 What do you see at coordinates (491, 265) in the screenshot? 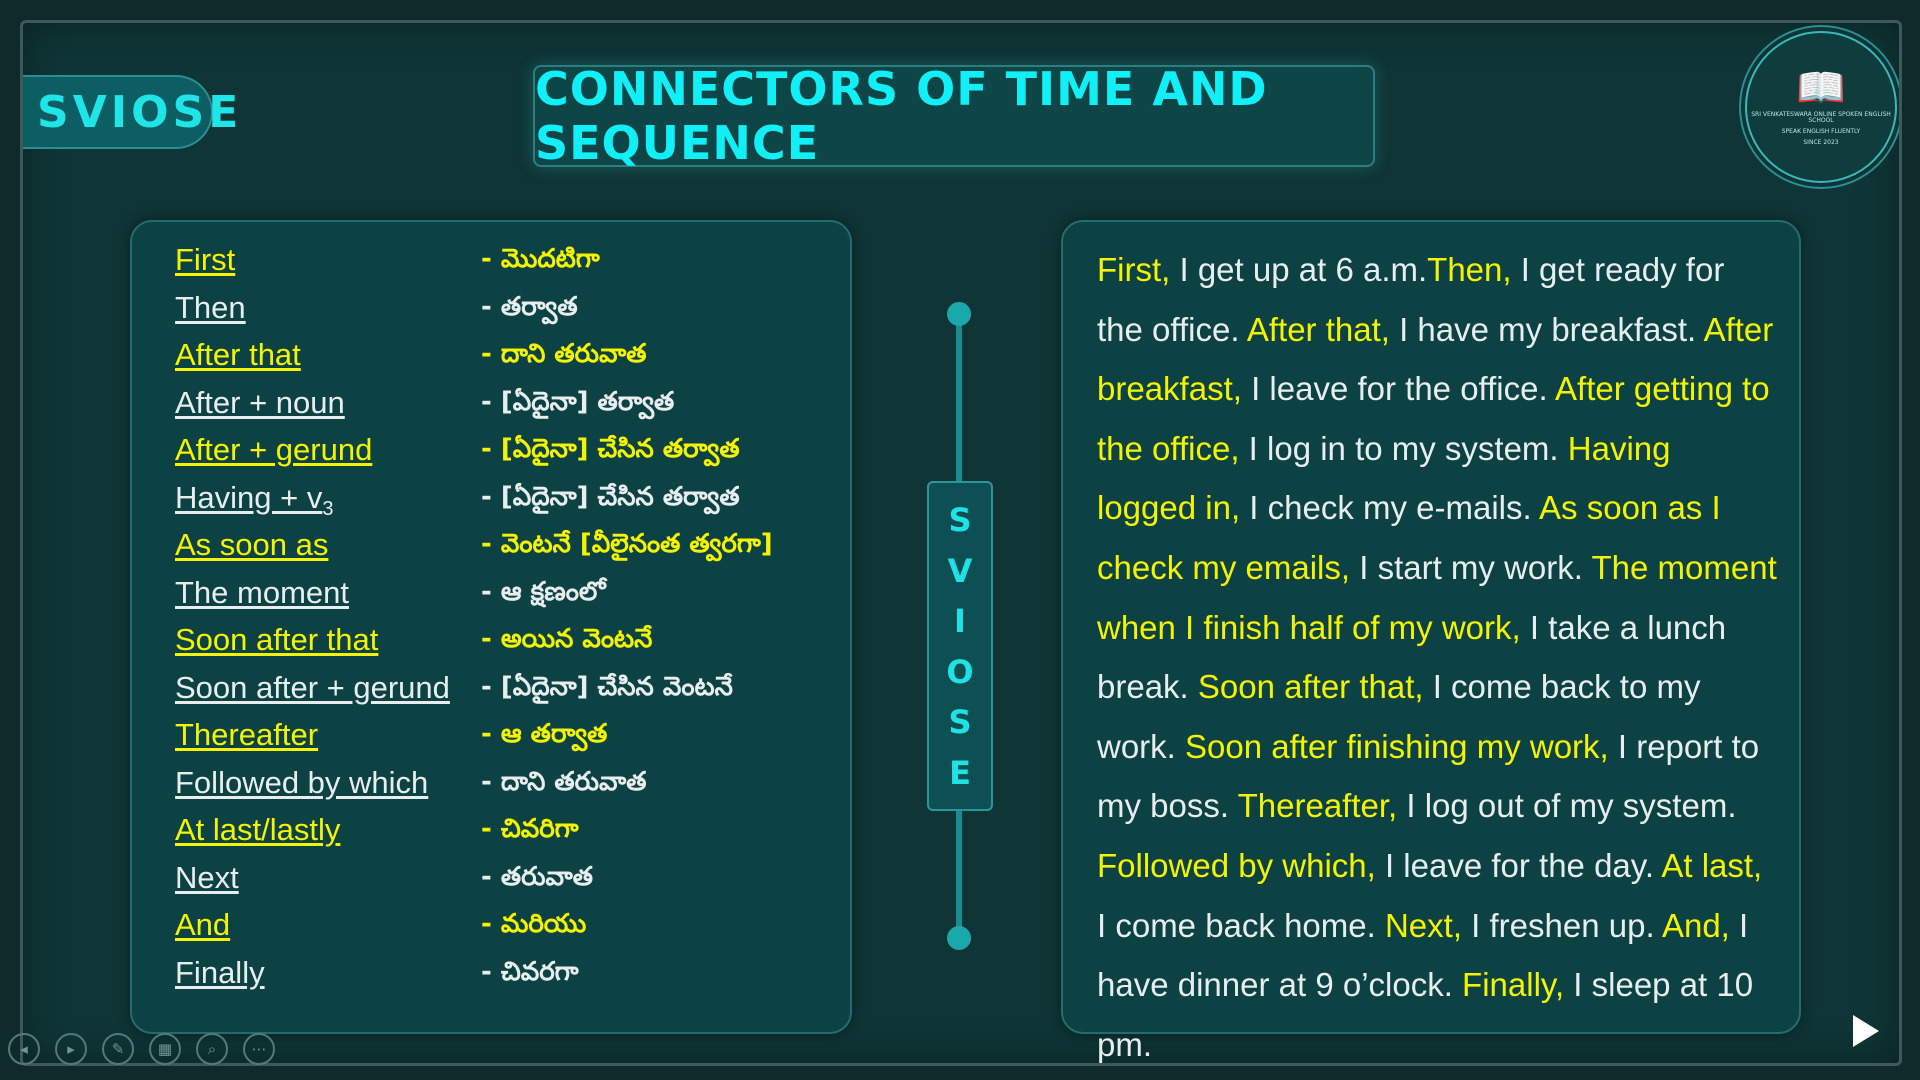
I see `connector-row: First - మొదటిగా` at bounding box center [491, 265].